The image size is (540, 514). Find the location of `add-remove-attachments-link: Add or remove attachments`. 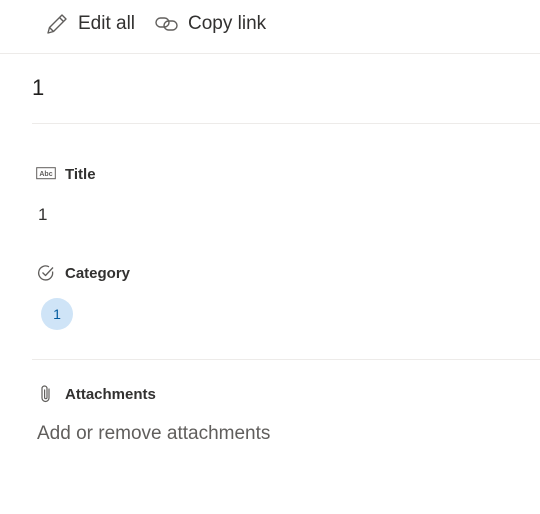

add-remove-attachments-link: Add or remove attachments is located at coordinates (153, 434).